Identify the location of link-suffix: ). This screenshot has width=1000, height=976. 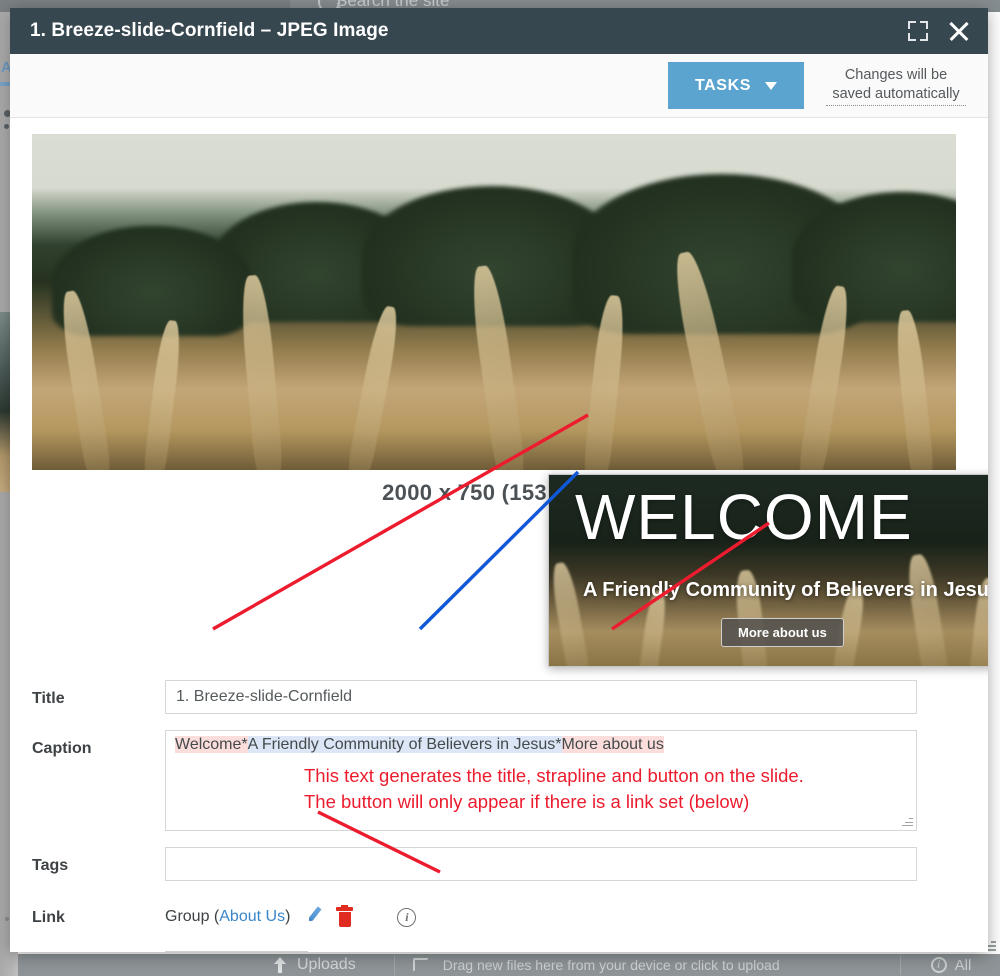
(288, 916).